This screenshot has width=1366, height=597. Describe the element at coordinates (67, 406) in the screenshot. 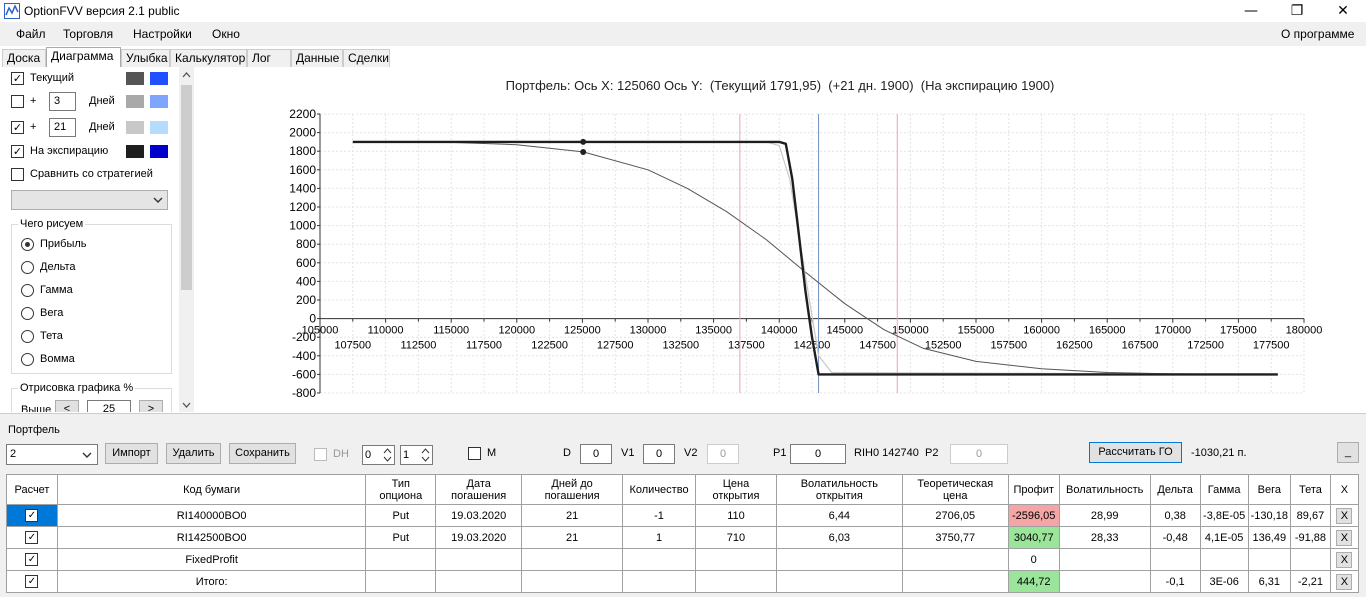

I see `above-decrease-button: <` at that location.